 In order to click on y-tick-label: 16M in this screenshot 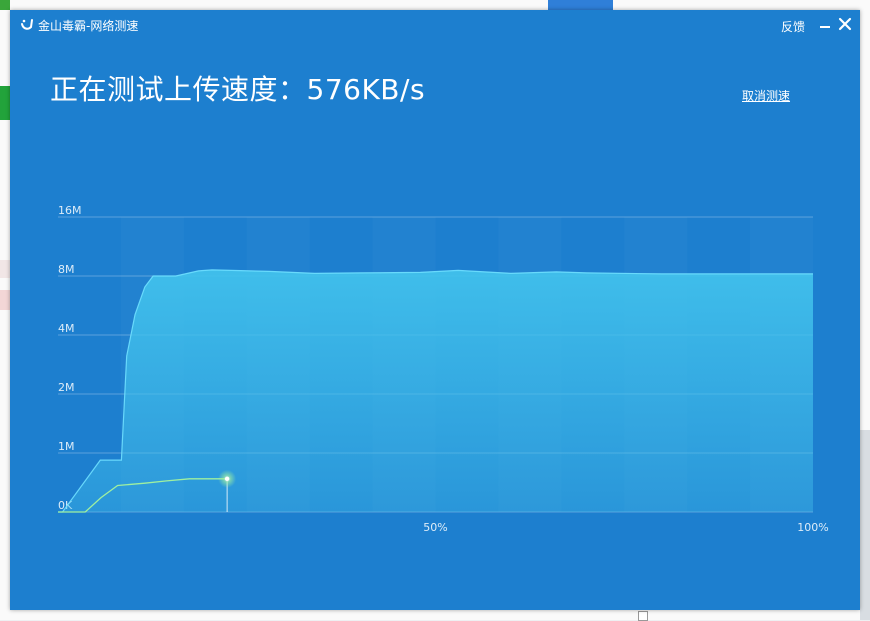, I will do `click(70, 210)`.